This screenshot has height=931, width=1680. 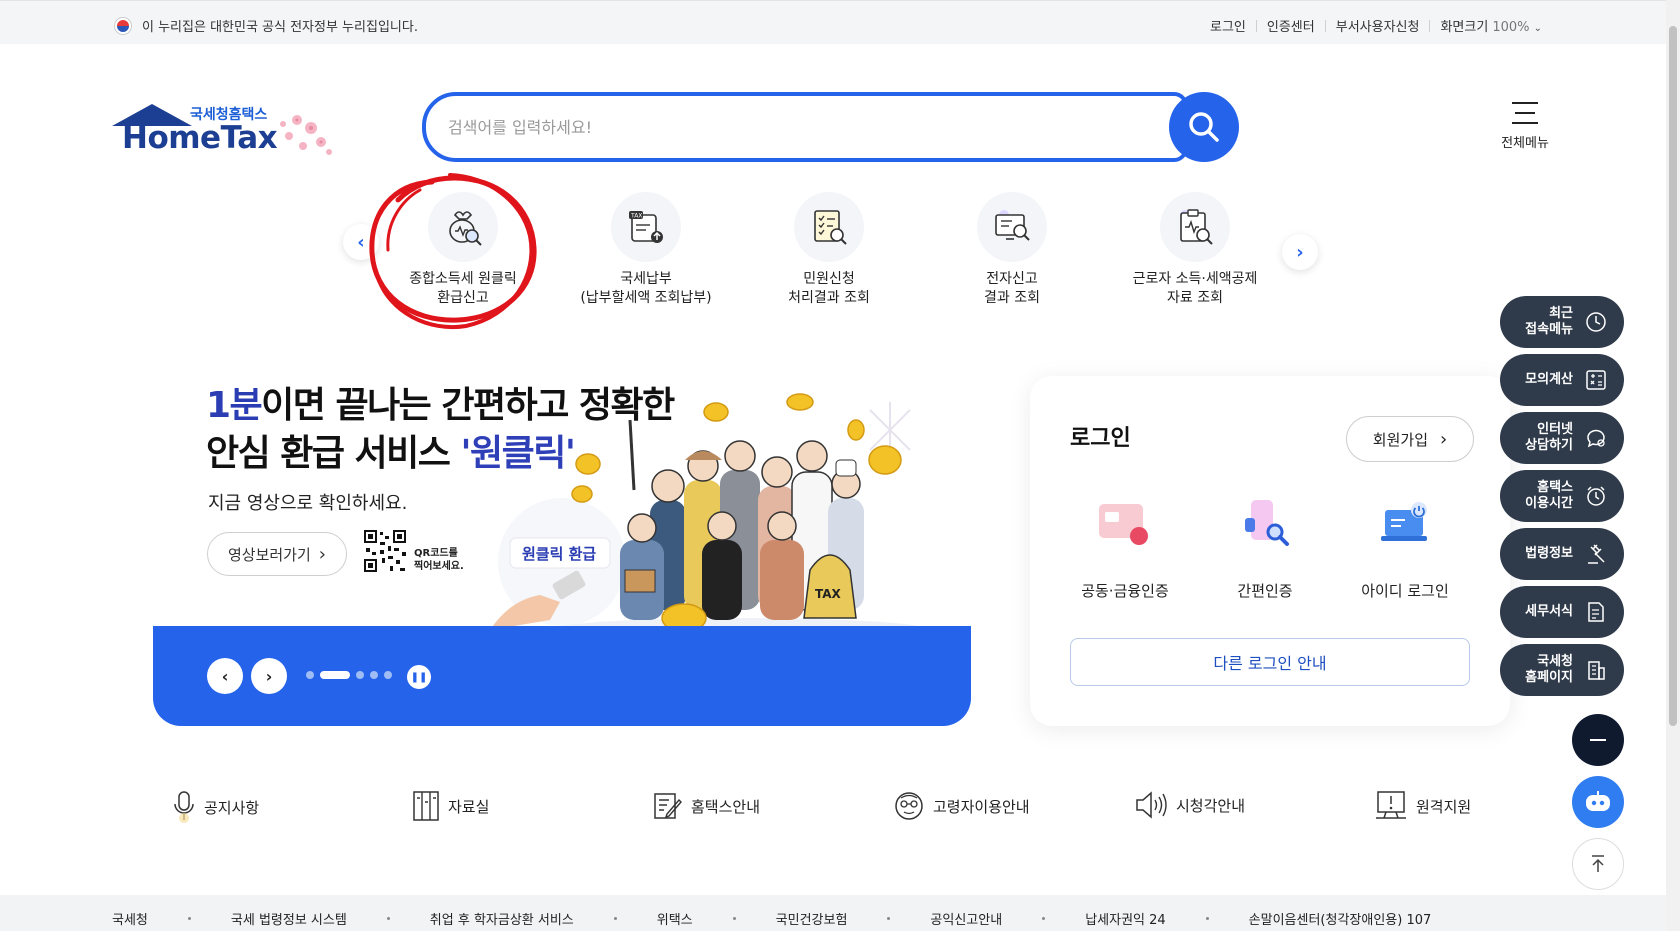 What do you see at coordinates (1125, 918) in the screenshot?
I see `footer-link: 납세자권익 24` at bounding box center [1125, 918].